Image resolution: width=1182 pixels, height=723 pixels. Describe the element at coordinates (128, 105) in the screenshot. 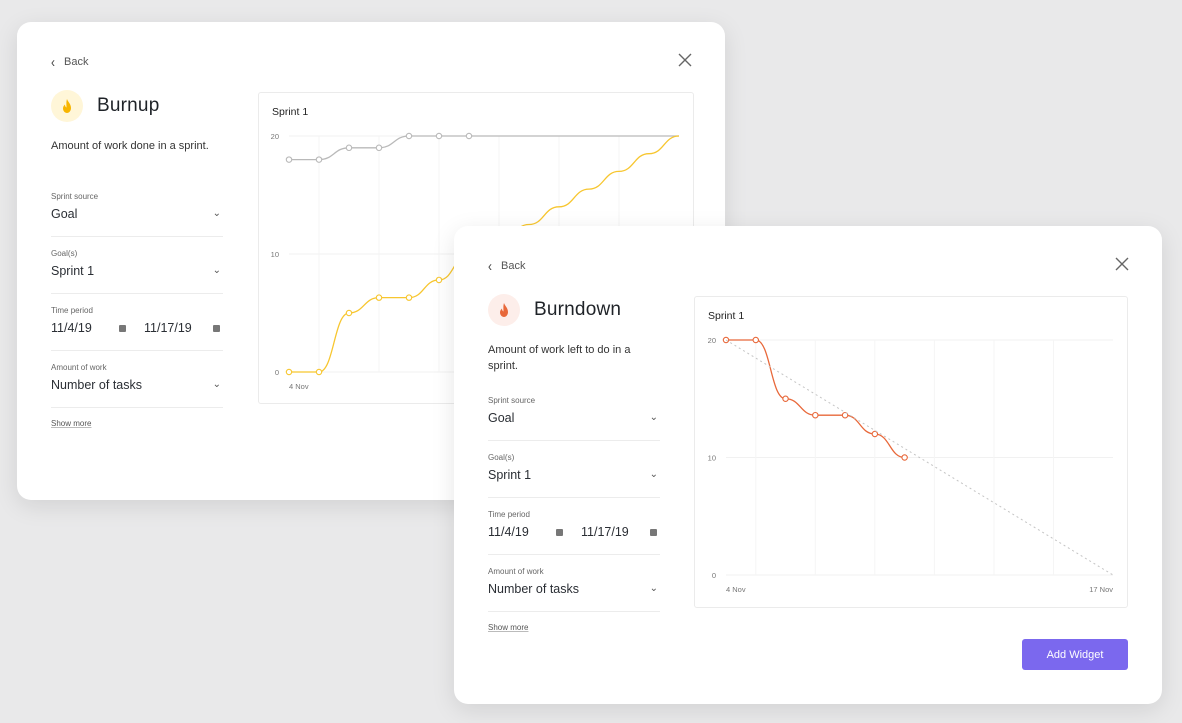

I see `widget-title: Burnup` at that location.